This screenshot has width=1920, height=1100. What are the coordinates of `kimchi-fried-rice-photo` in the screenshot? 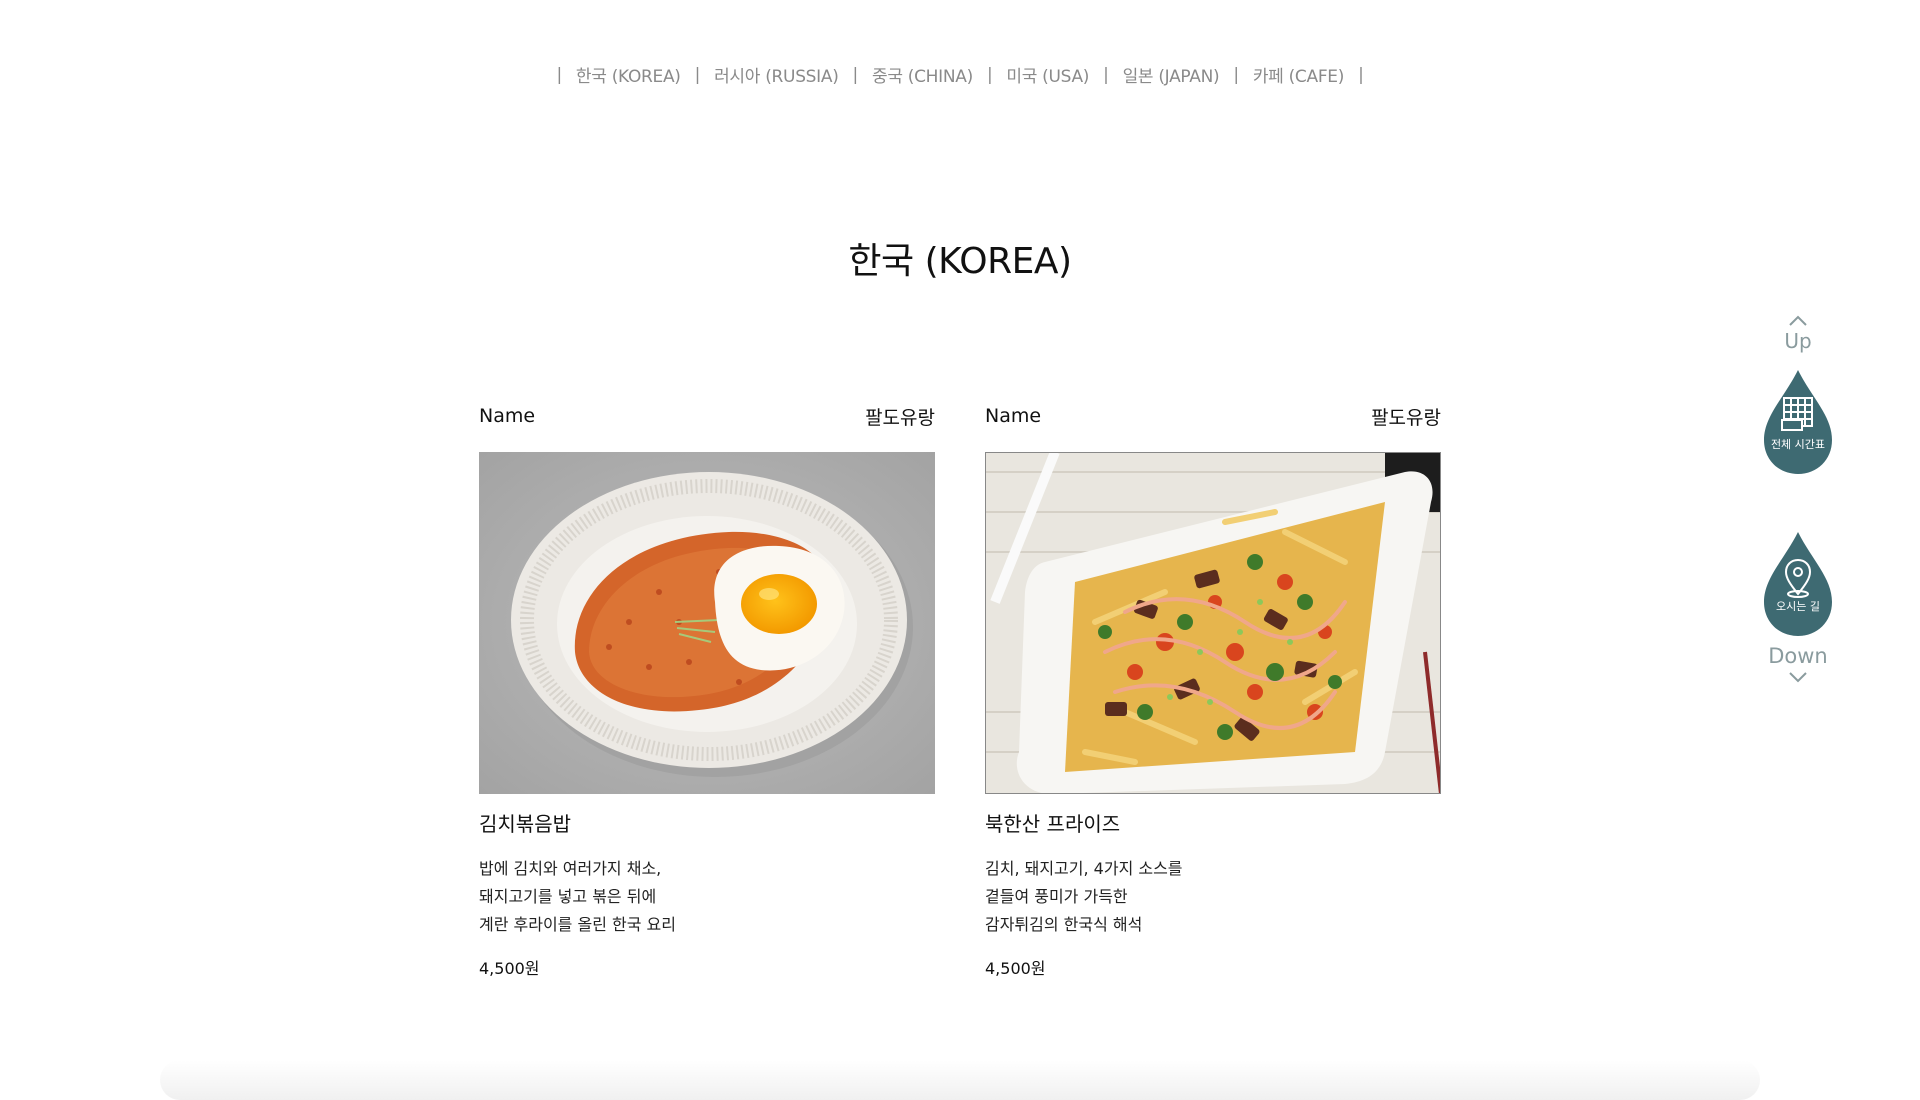 It's located at (707, 623).